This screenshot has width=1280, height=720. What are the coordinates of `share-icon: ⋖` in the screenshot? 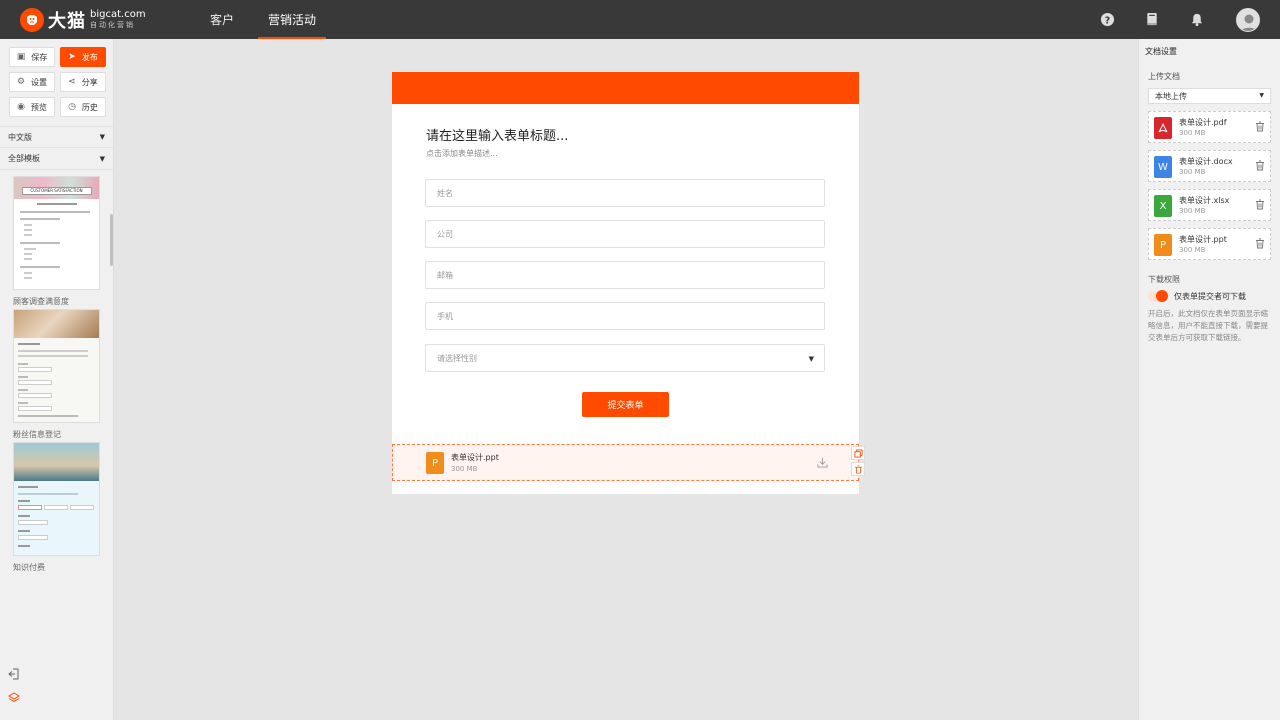 It's located at (72, 82).